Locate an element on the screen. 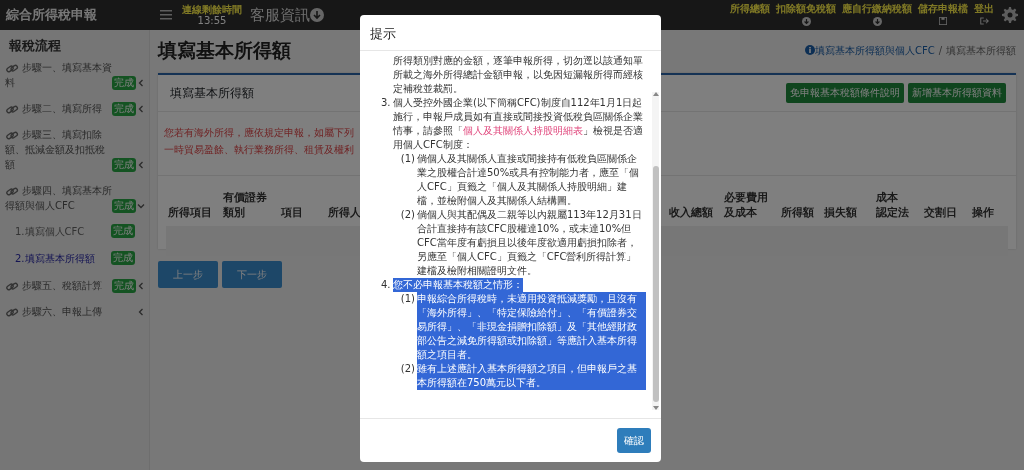 This screenshot has height=470, width=1024. sidebar-substep-link: 2.填寫基本所得額 is located at coordinates (63, 258).